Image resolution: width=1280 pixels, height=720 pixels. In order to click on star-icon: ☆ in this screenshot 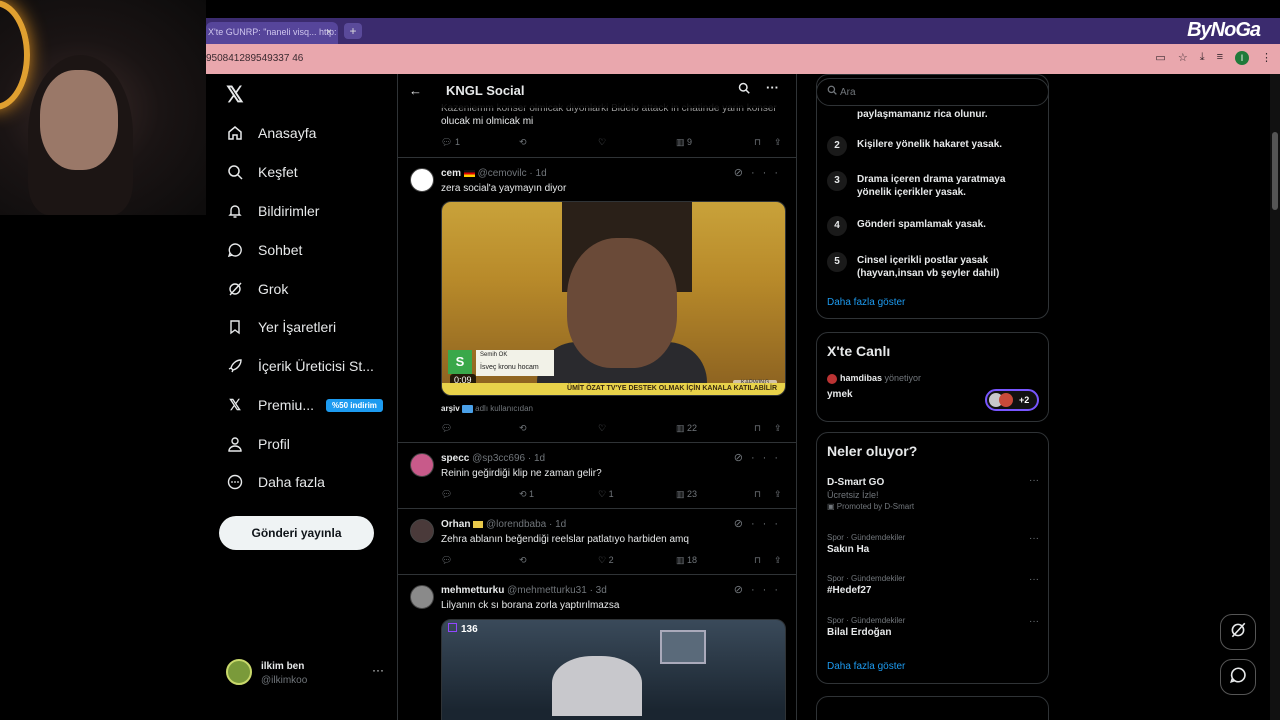, I will do `click(1183, 58)`.